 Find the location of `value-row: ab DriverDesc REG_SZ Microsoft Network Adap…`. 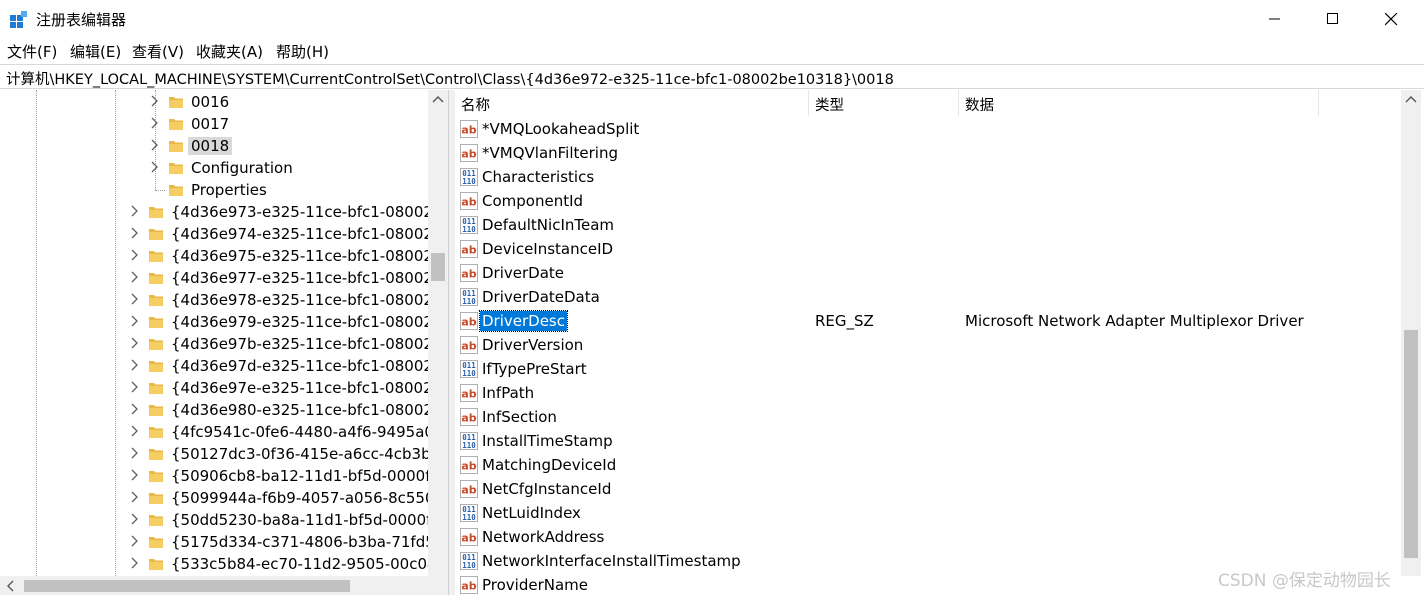

value-row: ab DriverDesc REG_SZ Microsoft Network Adap… is located at coordinates (928, 321).